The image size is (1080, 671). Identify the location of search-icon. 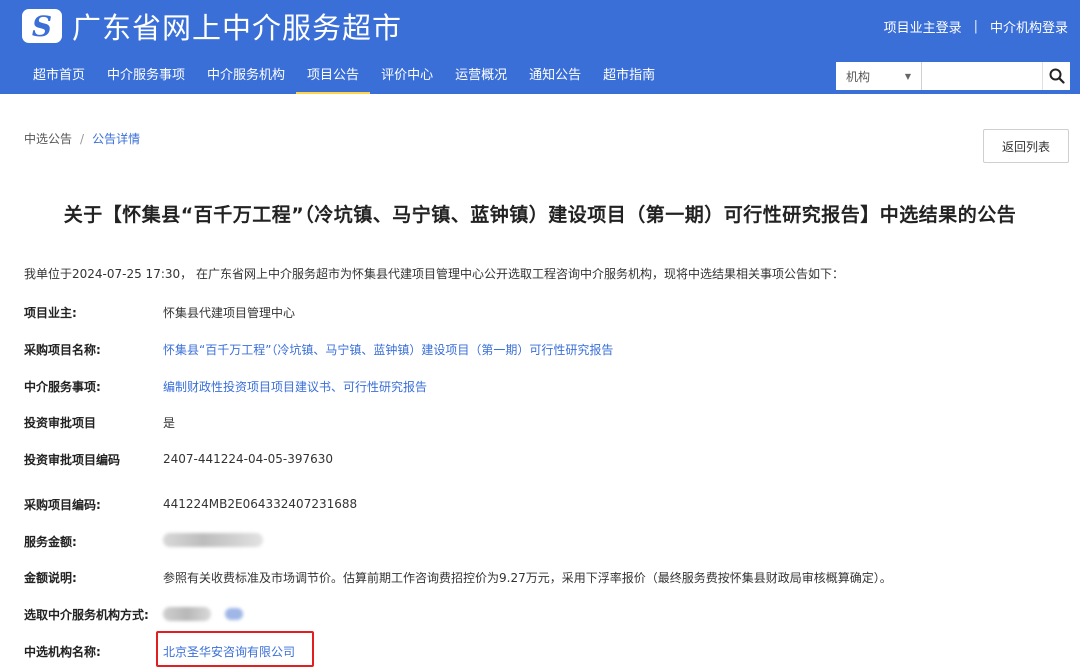
(1057, 76).